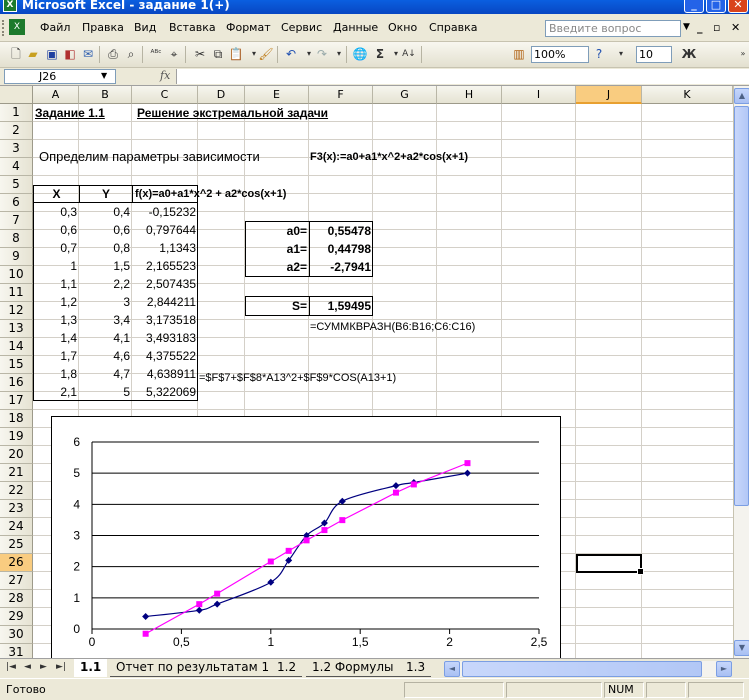 This screenshot has height=700, width=749. What do you see at coordinates (735, 27) in the screenshot?
I see `doc-close-button: ✕` at bounding box center [735, 27].